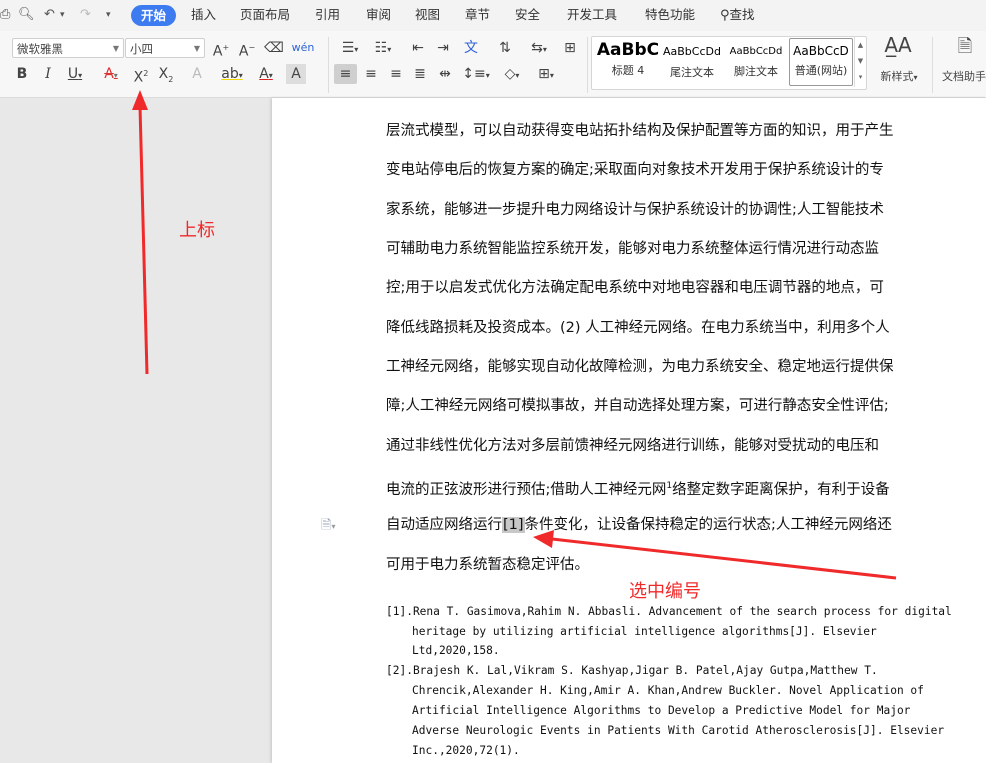 This screenshot has width=986, height=763. What do you see at coordinates (197, 230) in the screenshot?
I see `annotation-superscript-label: 上标` at bounding box center [197, 230].